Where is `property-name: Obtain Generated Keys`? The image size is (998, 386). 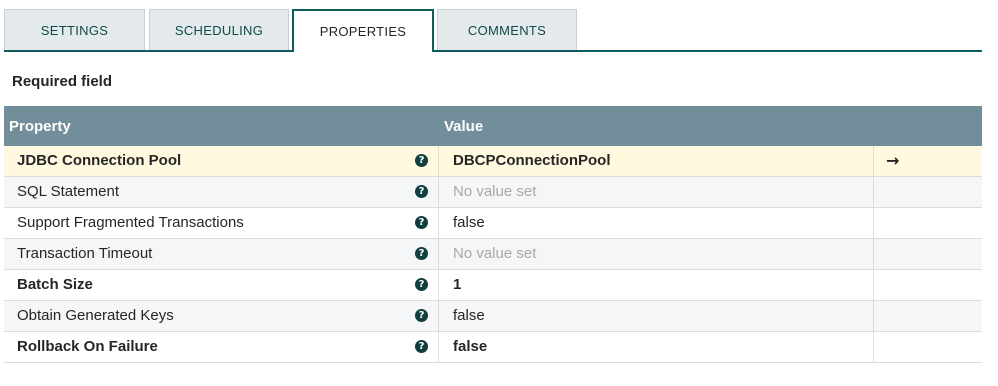 property-name: Obtain Generated Keys is located at coordinates (95, 315).